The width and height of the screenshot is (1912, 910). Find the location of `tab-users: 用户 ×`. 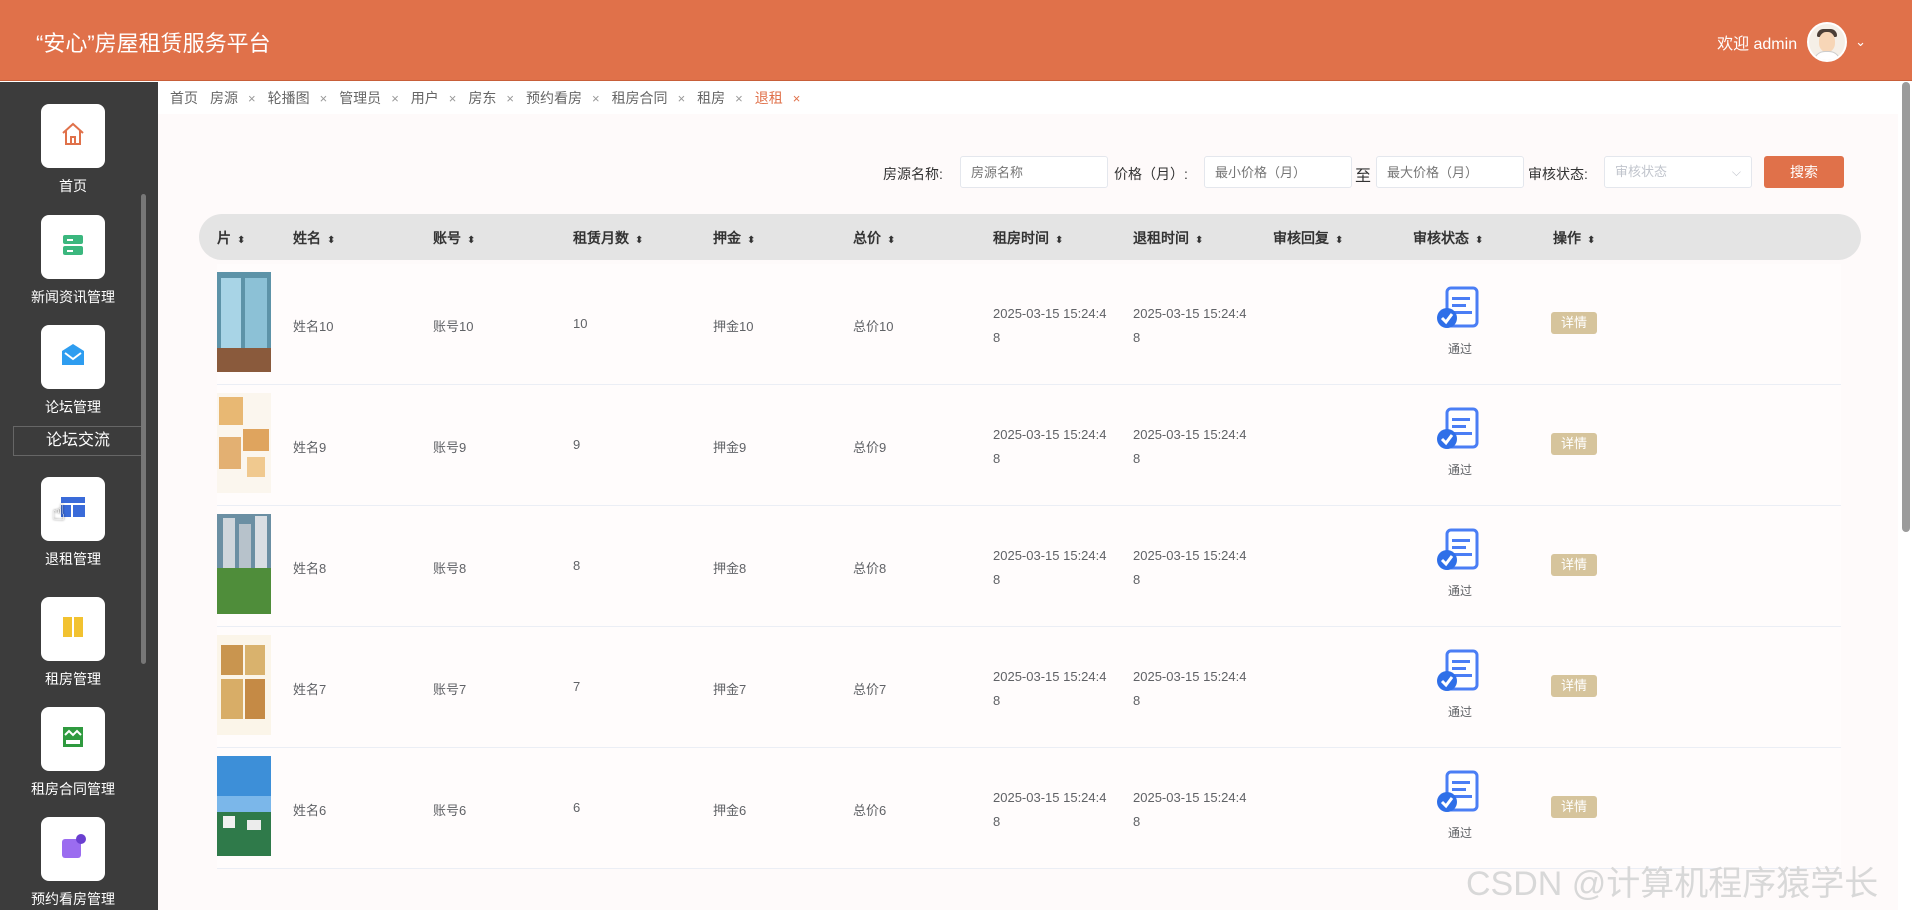

tab-users: 用户 × is located at coordinates (434, 98).